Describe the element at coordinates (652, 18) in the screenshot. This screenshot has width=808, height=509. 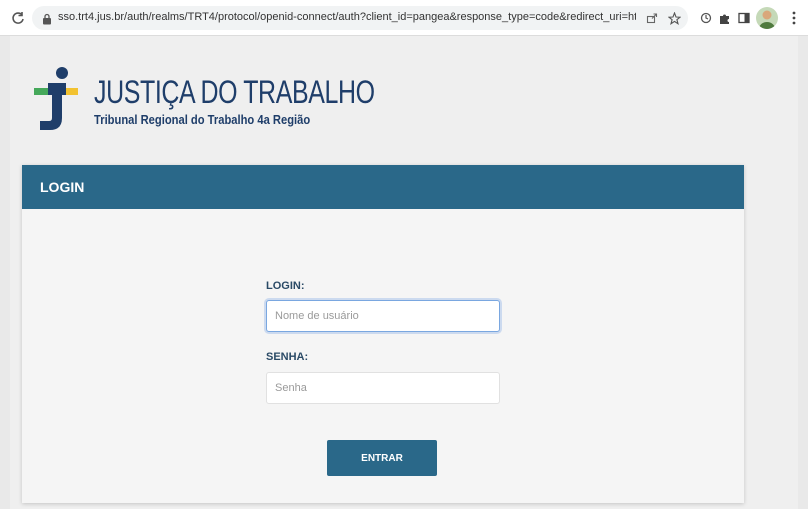
I see `share-icon` at that location.